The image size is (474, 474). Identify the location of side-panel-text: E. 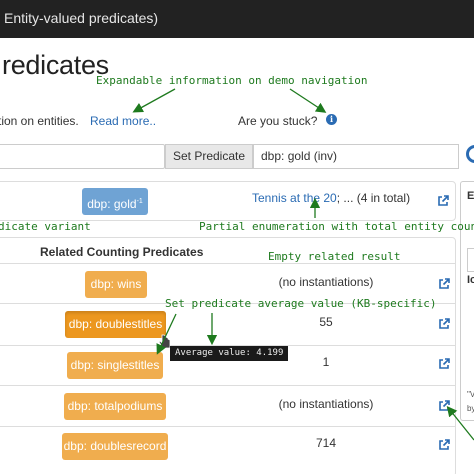
(470, 196).